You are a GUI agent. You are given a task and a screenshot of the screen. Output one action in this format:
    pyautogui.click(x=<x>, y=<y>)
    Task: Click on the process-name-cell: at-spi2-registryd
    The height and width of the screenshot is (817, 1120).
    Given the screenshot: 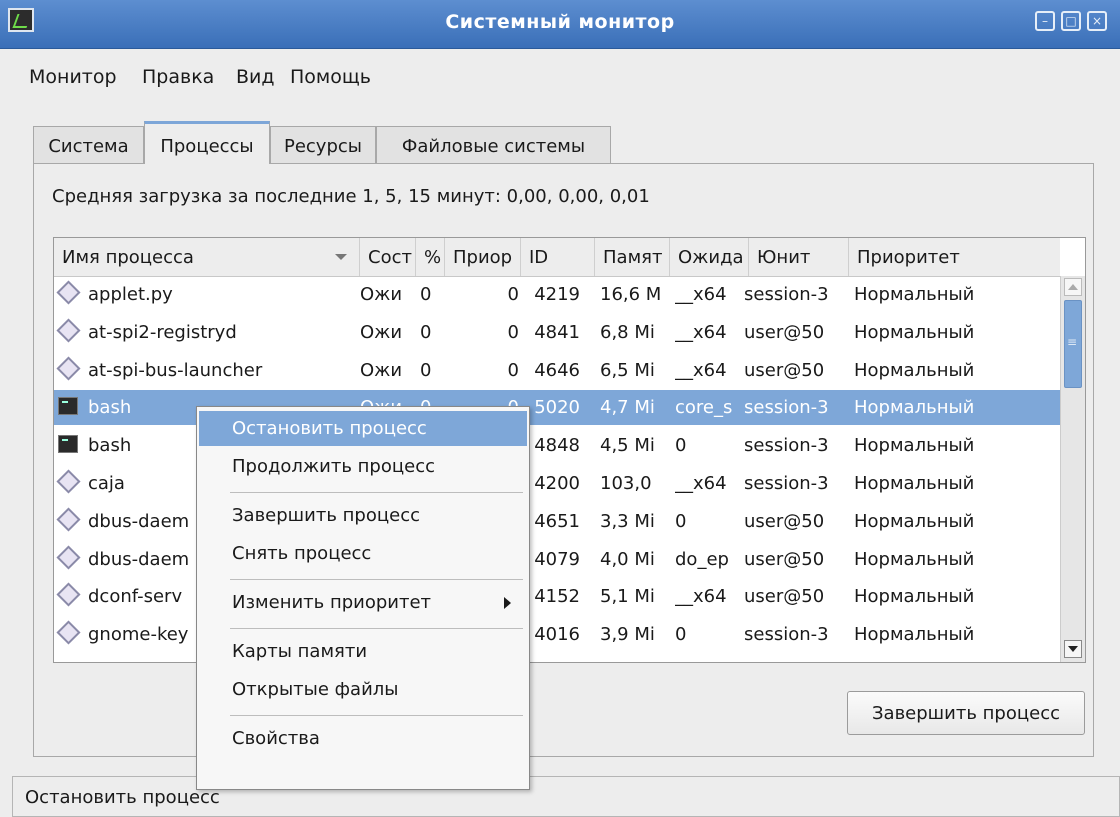 What is the action you would take?
    pyautogui.click(x=162, y=332)
    